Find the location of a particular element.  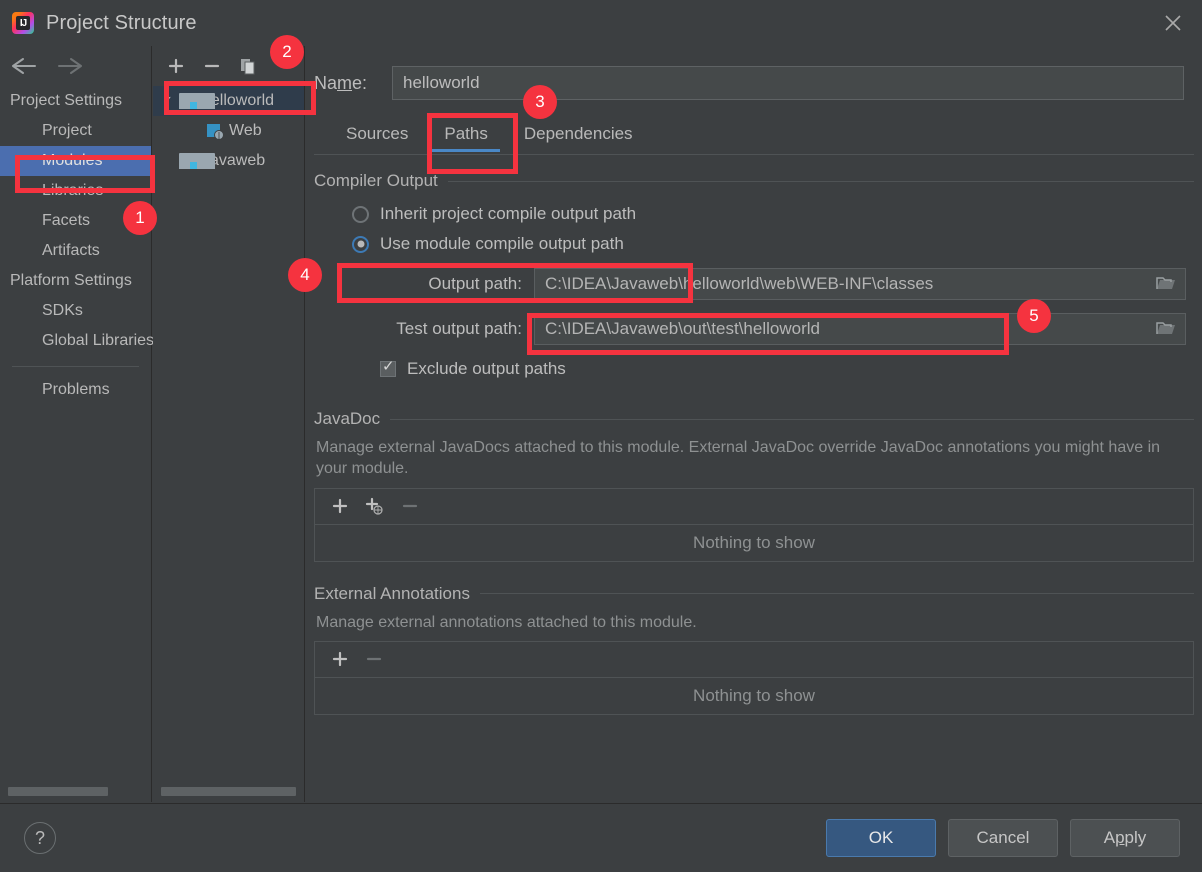

close-icon is located at coordinates (1173, 23).